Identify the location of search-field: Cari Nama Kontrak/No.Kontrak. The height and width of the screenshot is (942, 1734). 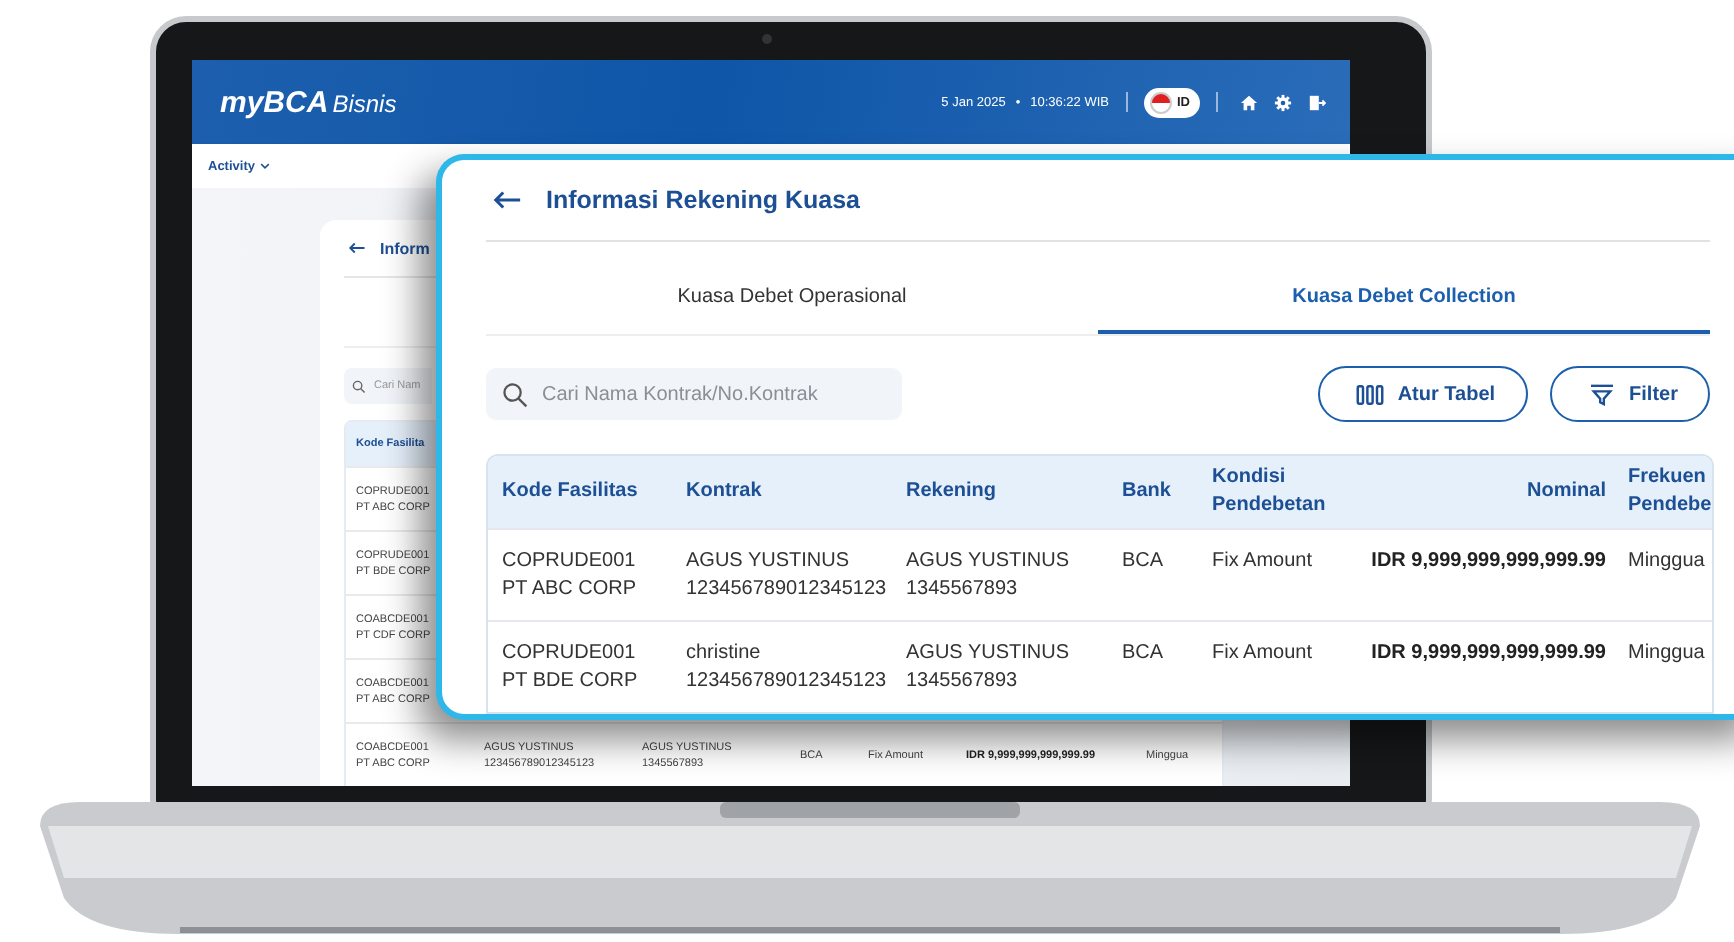
(694, 394).